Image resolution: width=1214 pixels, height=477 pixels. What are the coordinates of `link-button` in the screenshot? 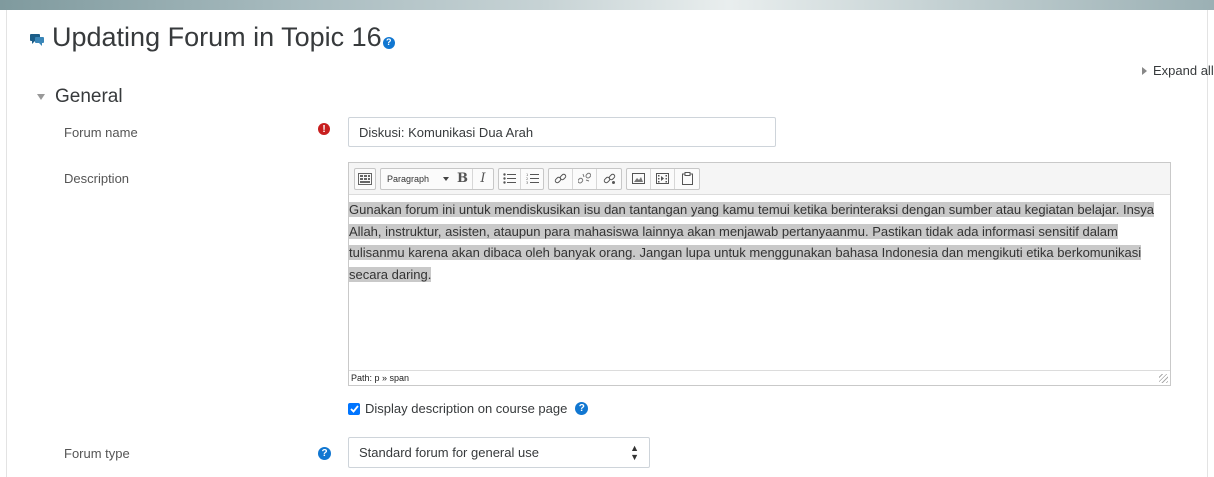 It's located at (561, 178).